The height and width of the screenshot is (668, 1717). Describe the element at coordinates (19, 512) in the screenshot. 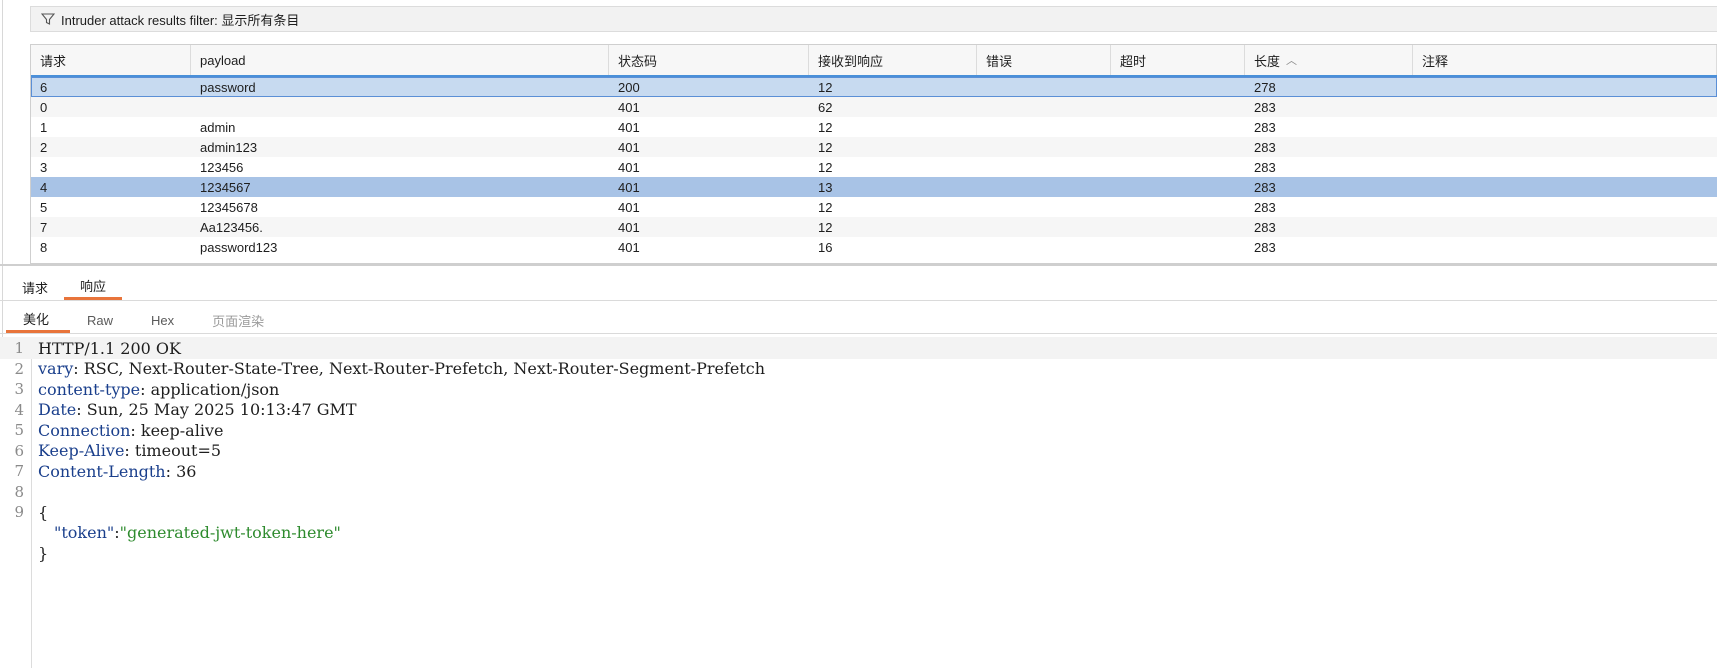

I see `line-number: 9` at that location.